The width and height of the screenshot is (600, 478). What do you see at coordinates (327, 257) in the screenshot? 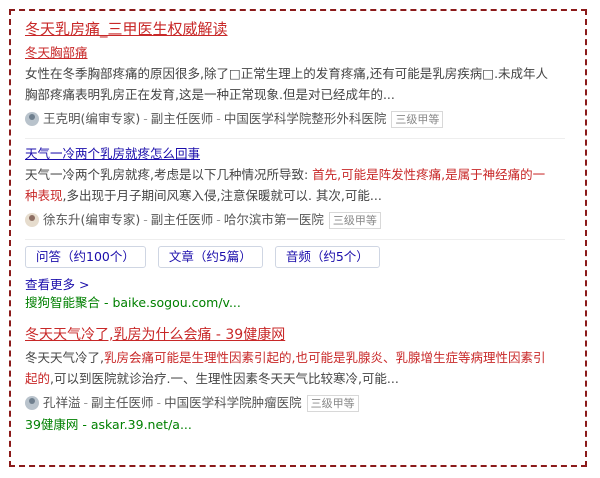
I see `tab-audio: 音频（约5个）` at bounding box center [327, 257].